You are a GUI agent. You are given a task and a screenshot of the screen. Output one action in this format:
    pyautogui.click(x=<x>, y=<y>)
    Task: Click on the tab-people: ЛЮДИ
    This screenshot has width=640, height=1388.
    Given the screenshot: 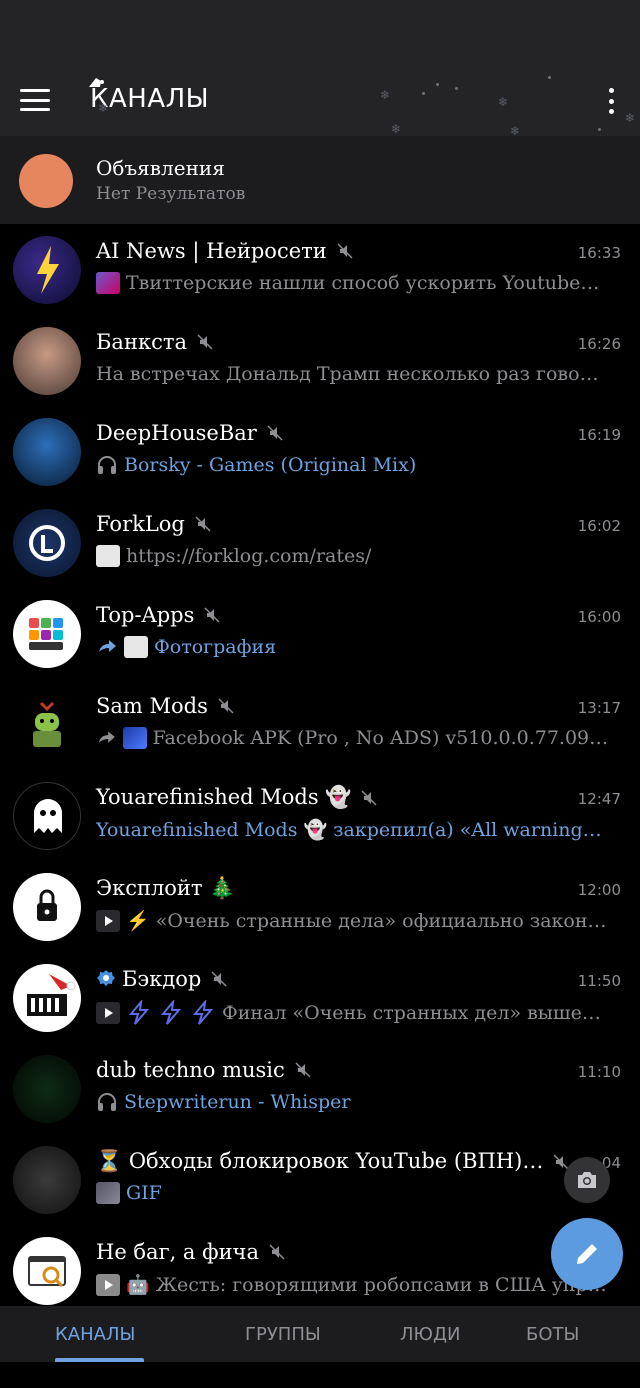 What is the action you would take?
    pyautogui.click(x=430, y=1334)
    